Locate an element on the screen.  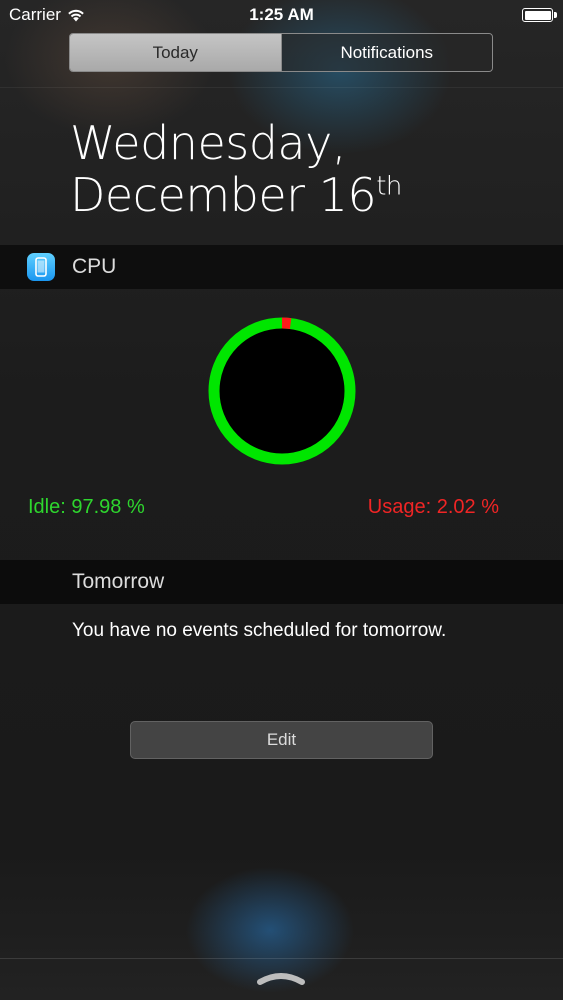
bottom-divider is located at coordinates (281, 958).